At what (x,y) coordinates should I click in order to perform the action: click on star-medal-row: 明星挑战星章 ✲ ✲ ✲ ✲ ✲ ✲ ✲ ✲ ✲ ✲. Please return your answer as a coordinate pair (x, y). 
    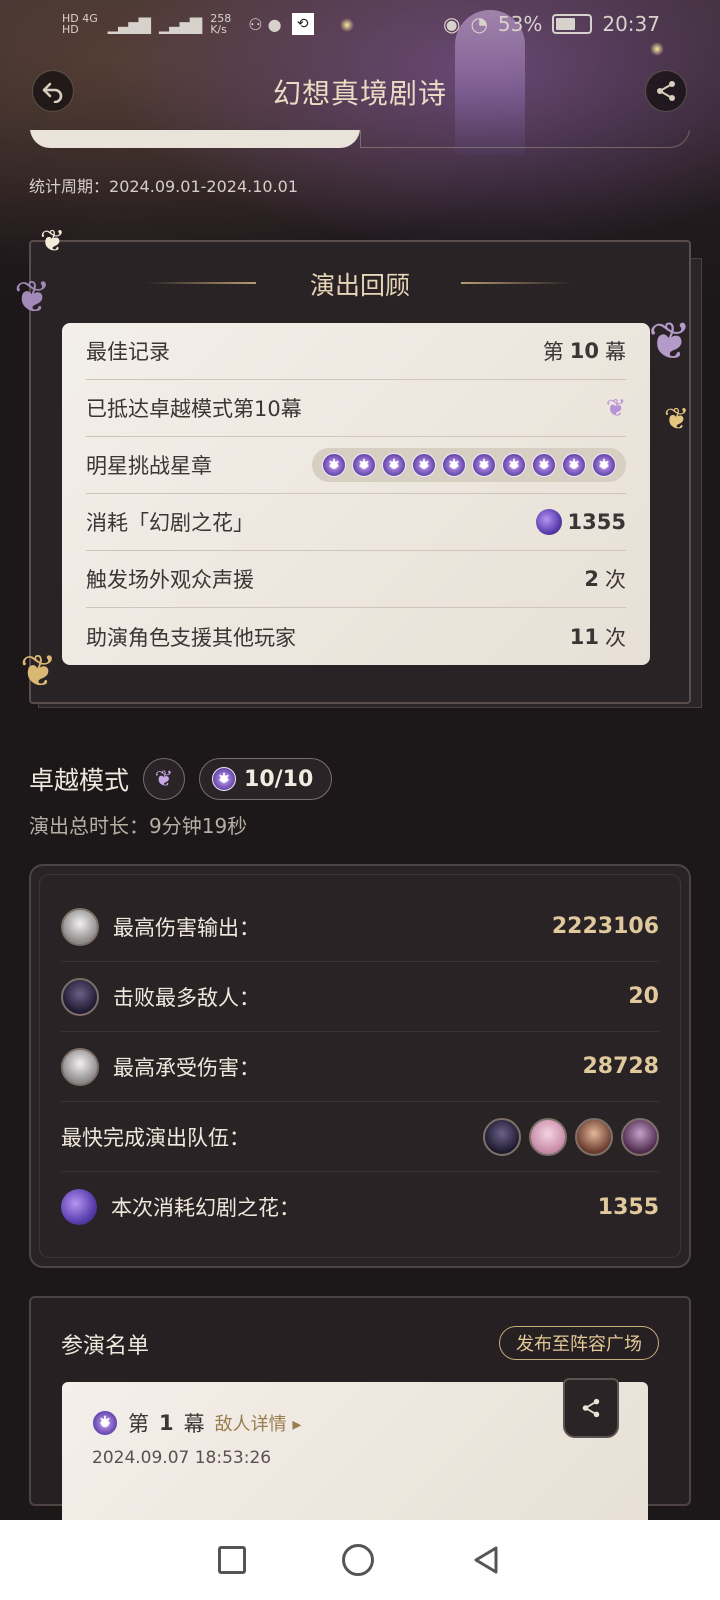
    Looking at the image, I should click on (356, 465).